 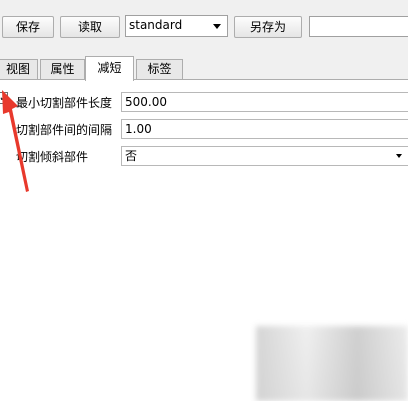 What do you see at coordinates (156, 25) in the screenshot?
I see `preset-select-value: standard` at bounding box center [156, 25].